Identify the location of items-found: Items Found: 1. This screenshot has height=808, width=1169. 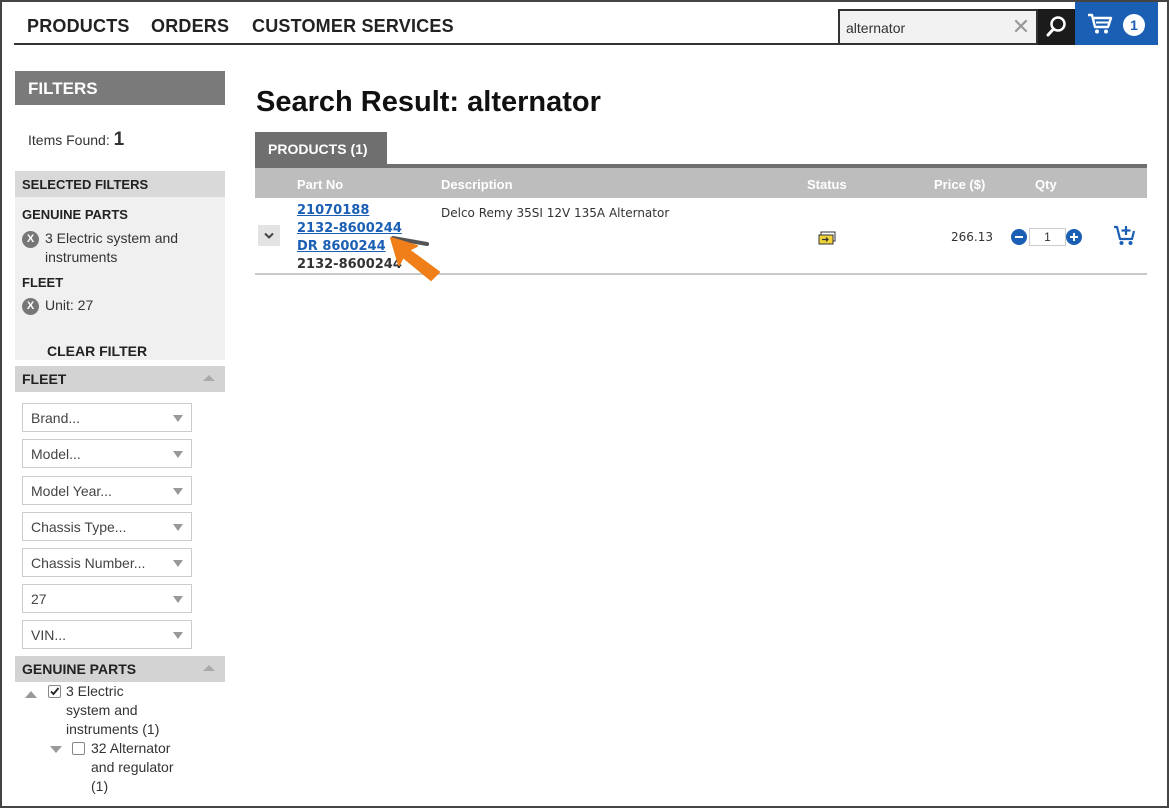
(76, 140).